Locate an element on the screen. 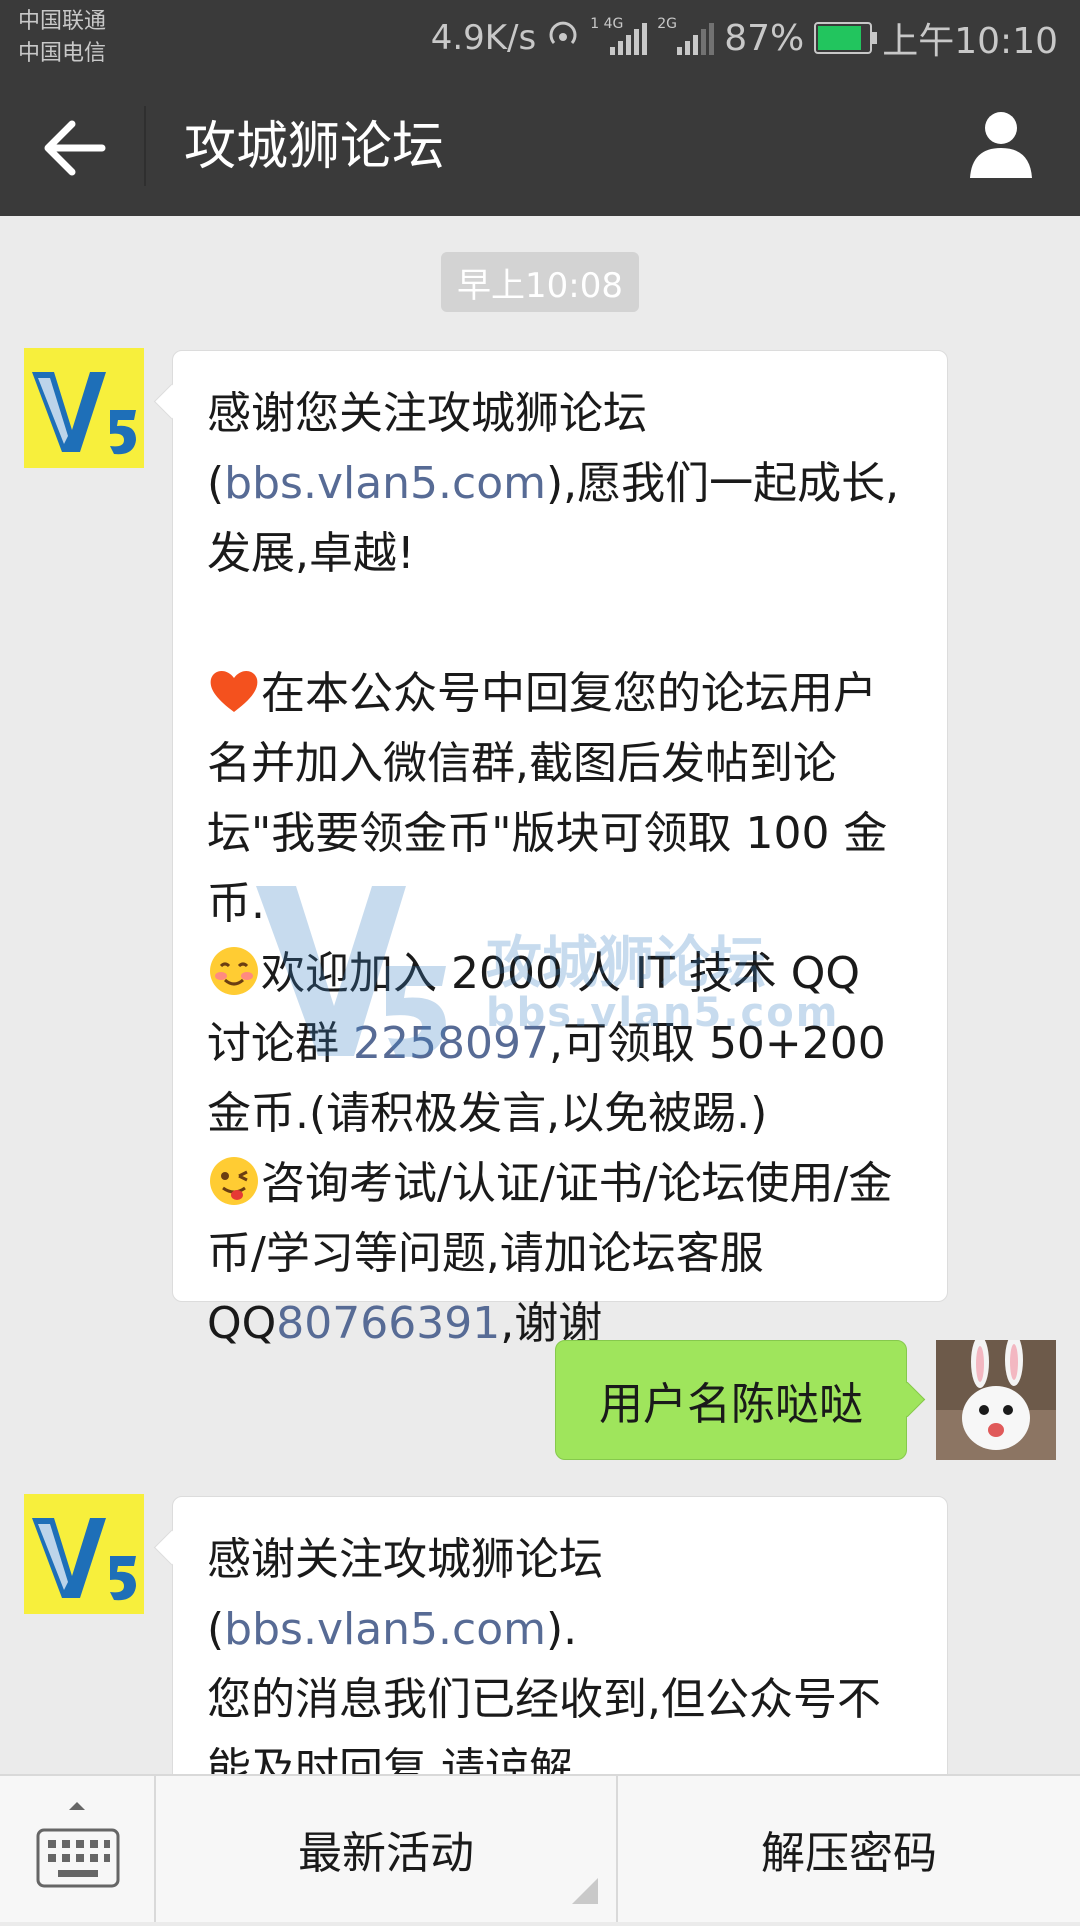 Image resolution: width=1080 pixels, height=1926 pixels. forum-link-2: bbs.vlan5.com is located at coordinates (385, 1629).